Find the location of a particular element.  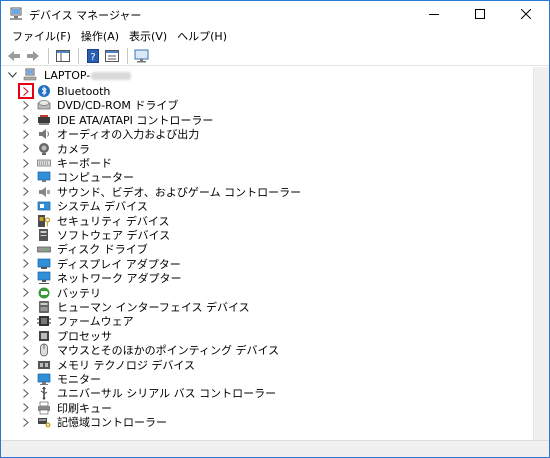

menu-view: 表示(V) is located at coordinates (148, 36).